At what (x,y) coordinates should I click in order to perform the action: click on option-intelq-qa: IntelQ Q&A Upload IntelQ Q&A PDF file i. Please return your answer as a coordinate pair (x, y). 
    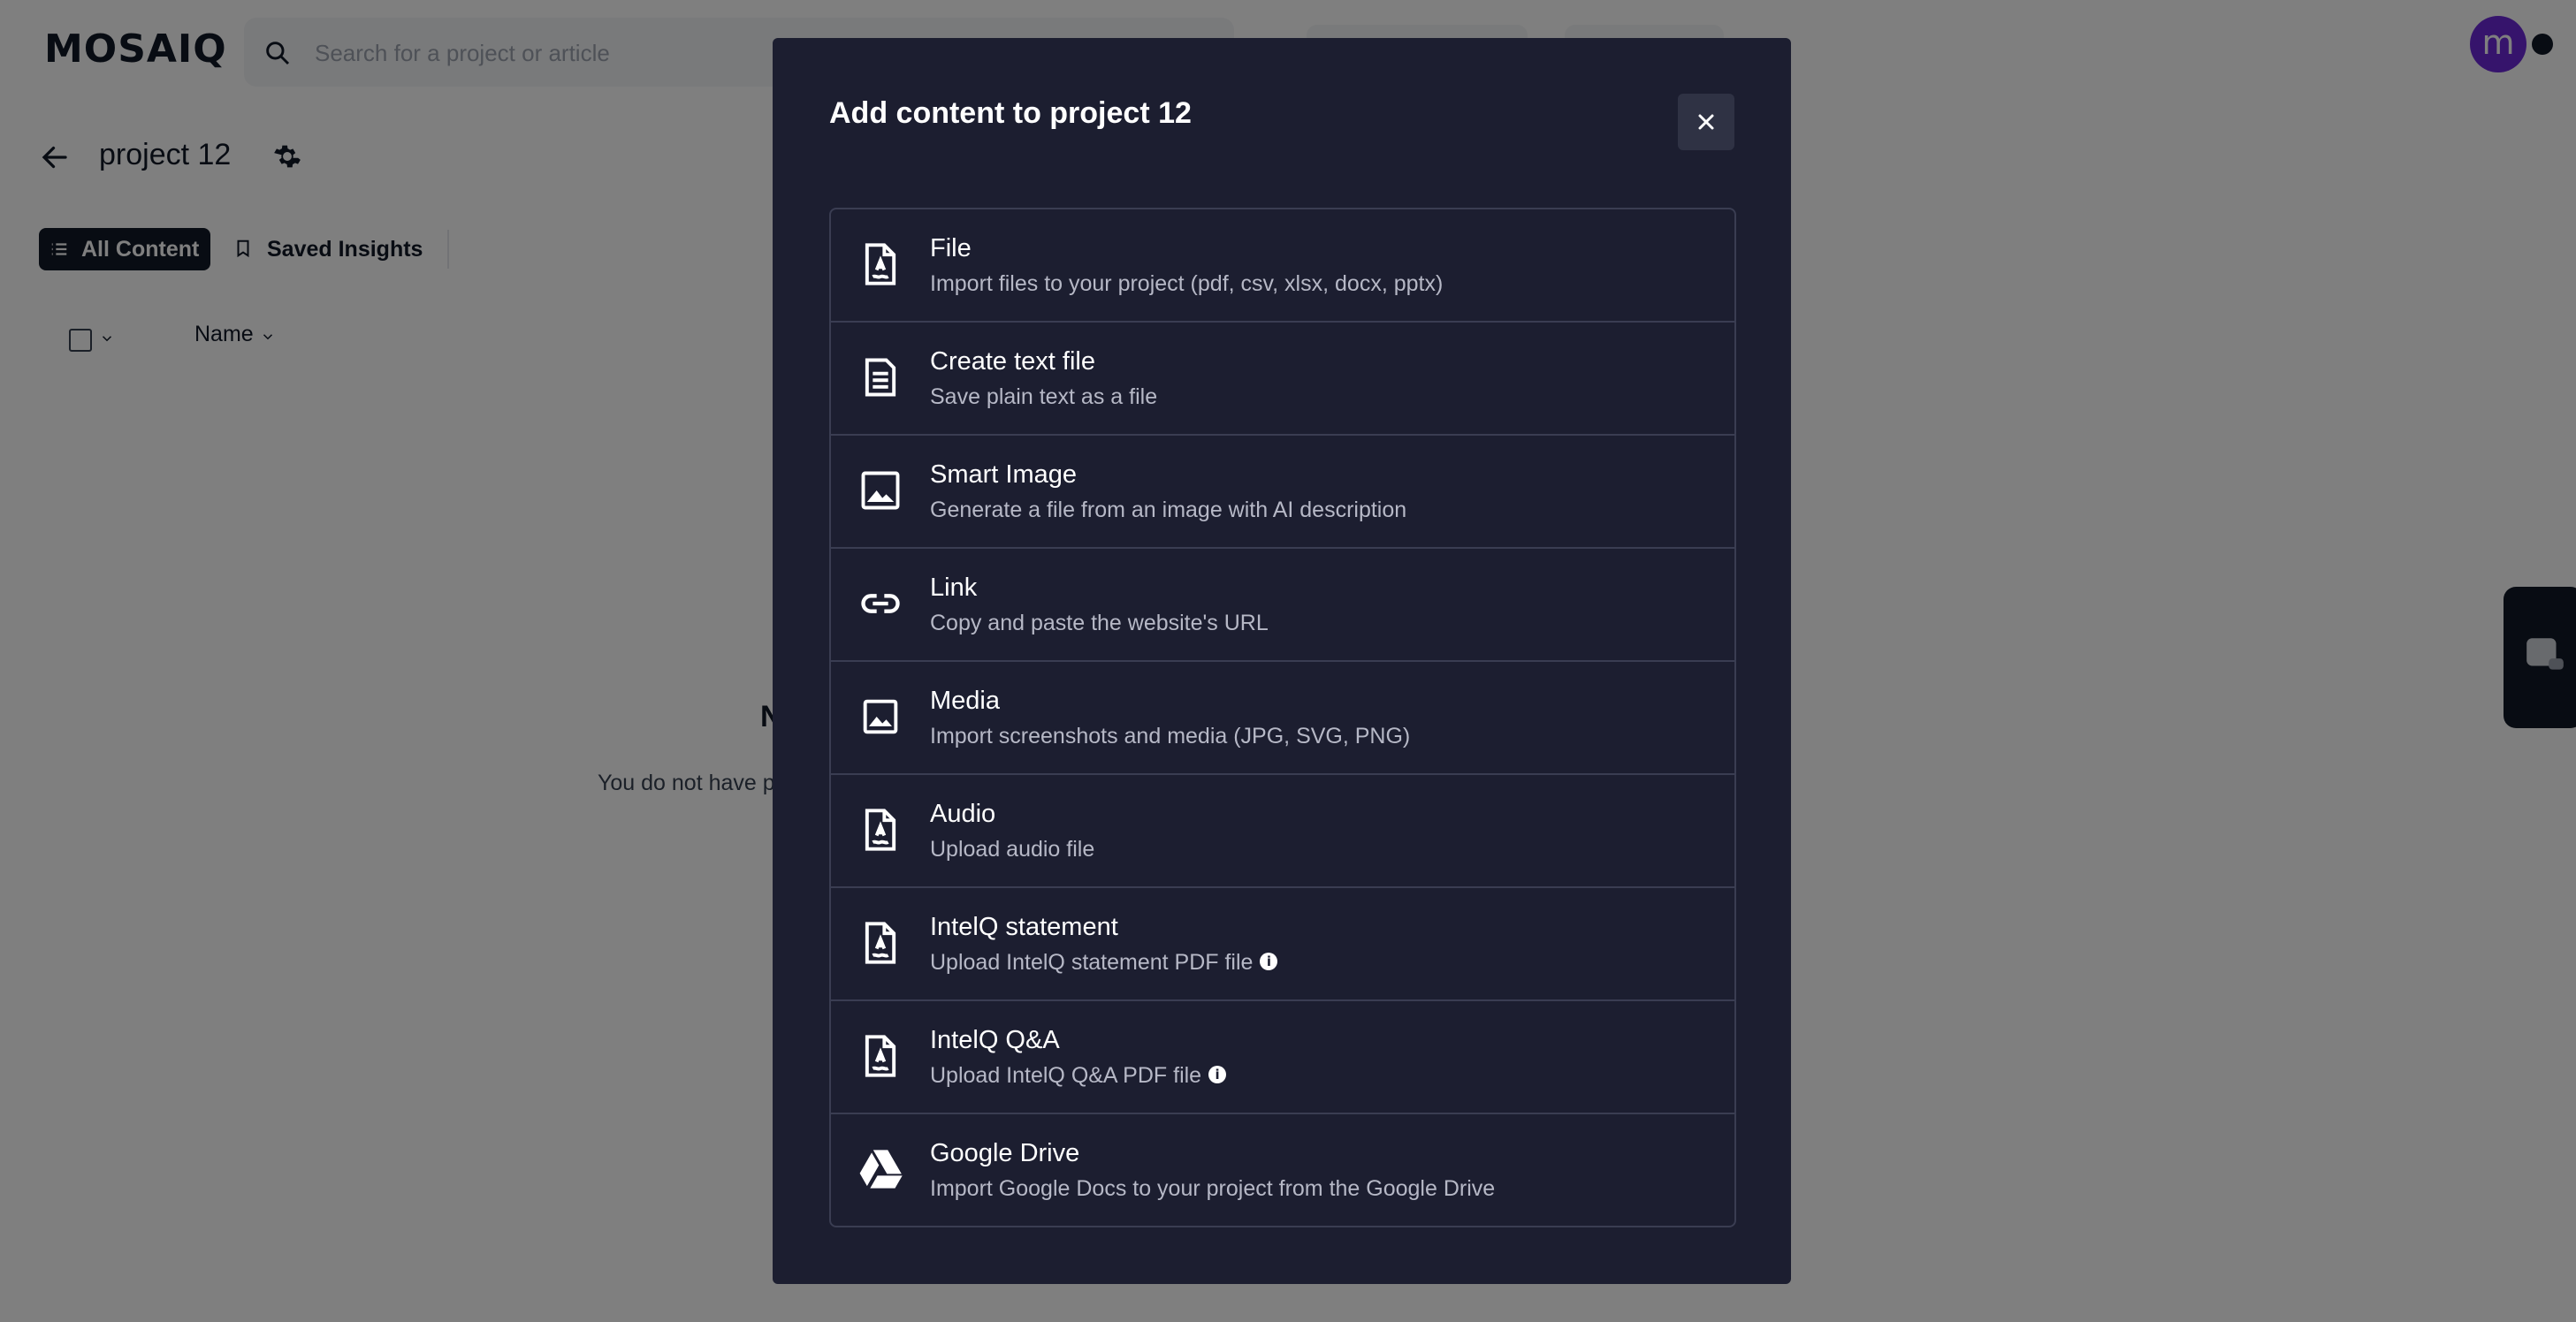
    Looking at the image, I should click on (1282, 1057).